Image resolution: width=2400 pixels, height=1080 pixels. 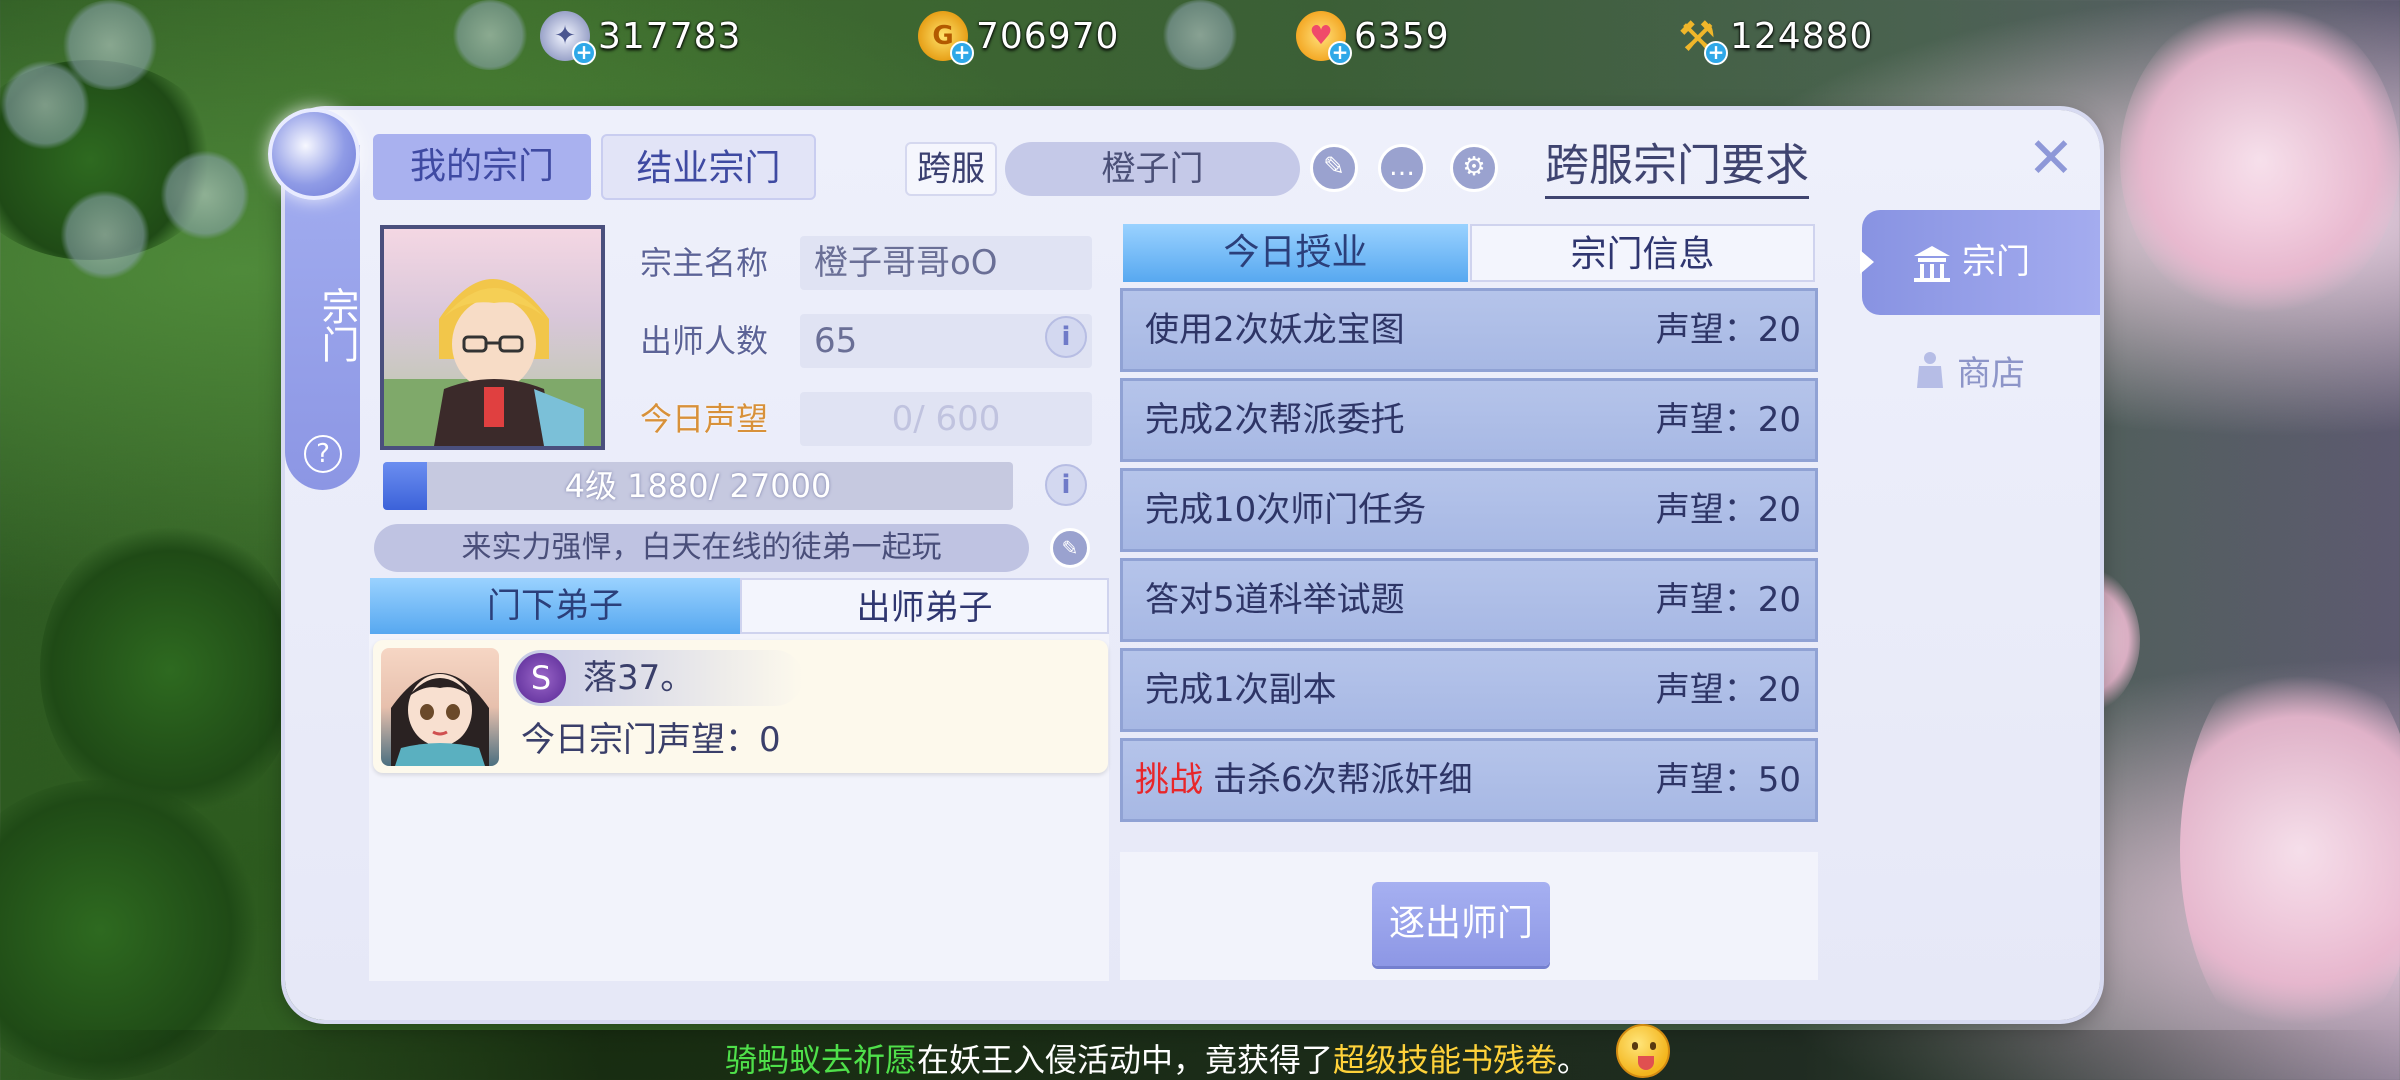 What do you see at coordinates (1275, 330) in the screenshot?
I see `task-description: 使用2次妖龙宝图` at bounding box center [1275, 330].